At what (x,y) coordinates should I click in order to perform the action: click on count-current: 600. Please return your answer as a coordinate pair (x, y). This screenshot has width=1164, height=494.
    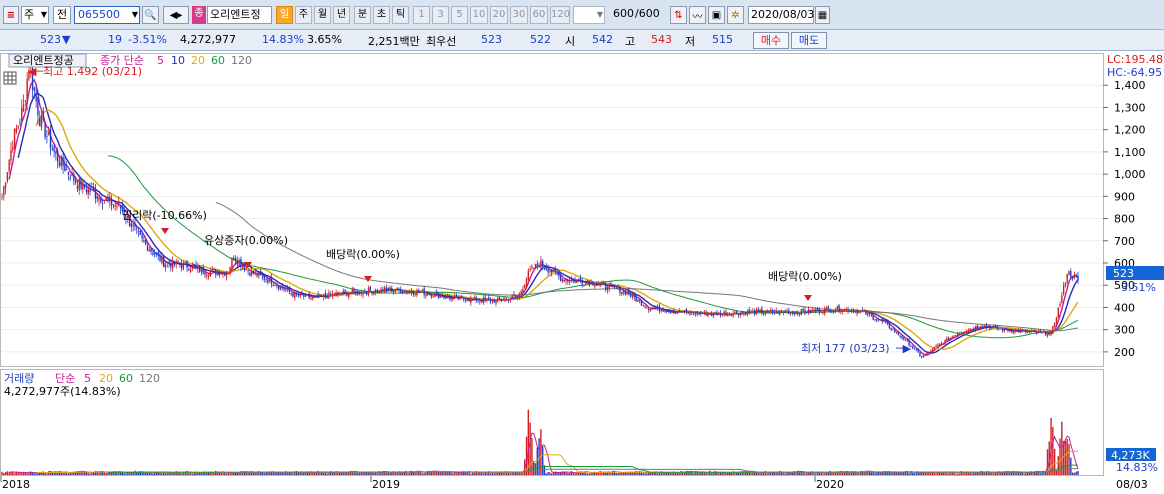
    Looking at the image, I should click on (621, 15).